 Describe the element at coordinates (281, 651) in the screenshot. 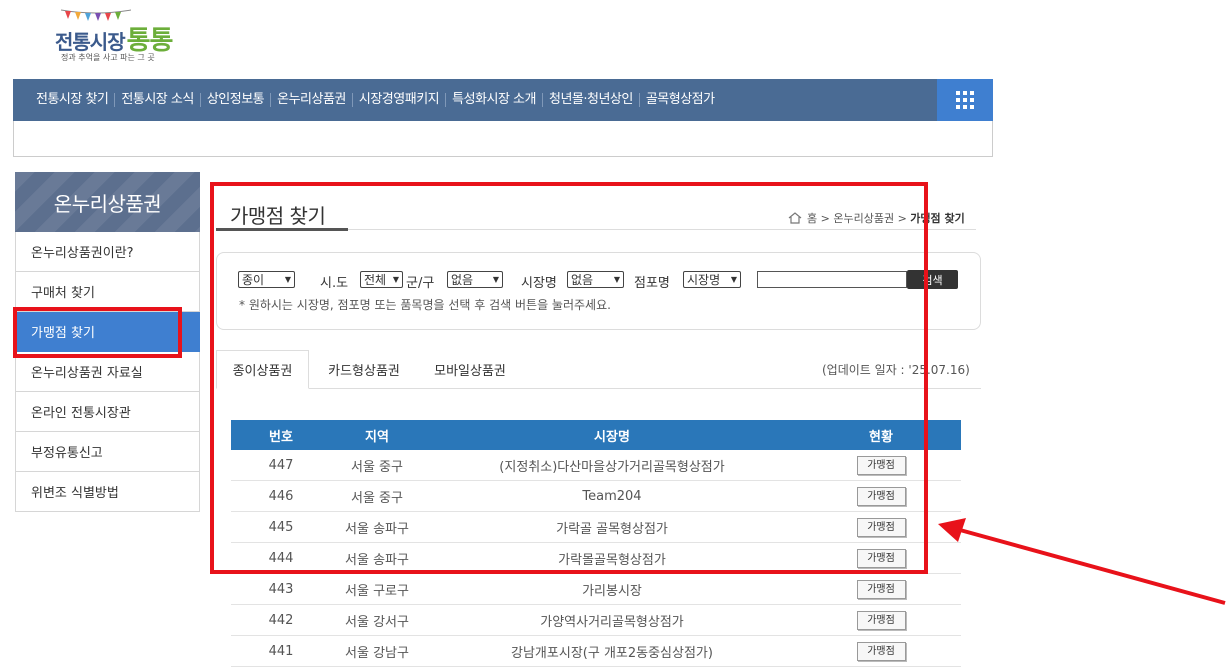

I see `row-number: 441` at that location.